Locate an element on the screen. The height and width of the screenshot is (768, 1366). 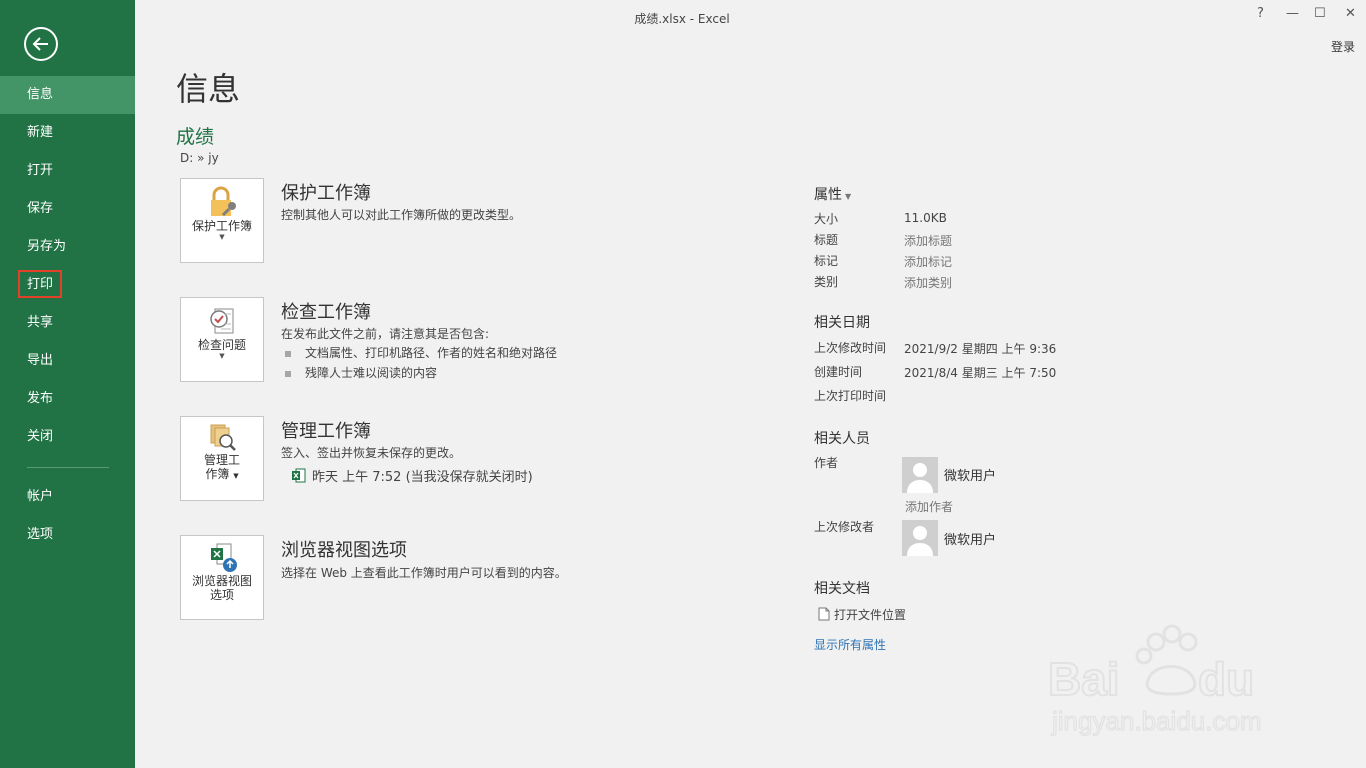
protect-workbook-button: 保护工作簿 ▼ is located at coordinates (222, 220).